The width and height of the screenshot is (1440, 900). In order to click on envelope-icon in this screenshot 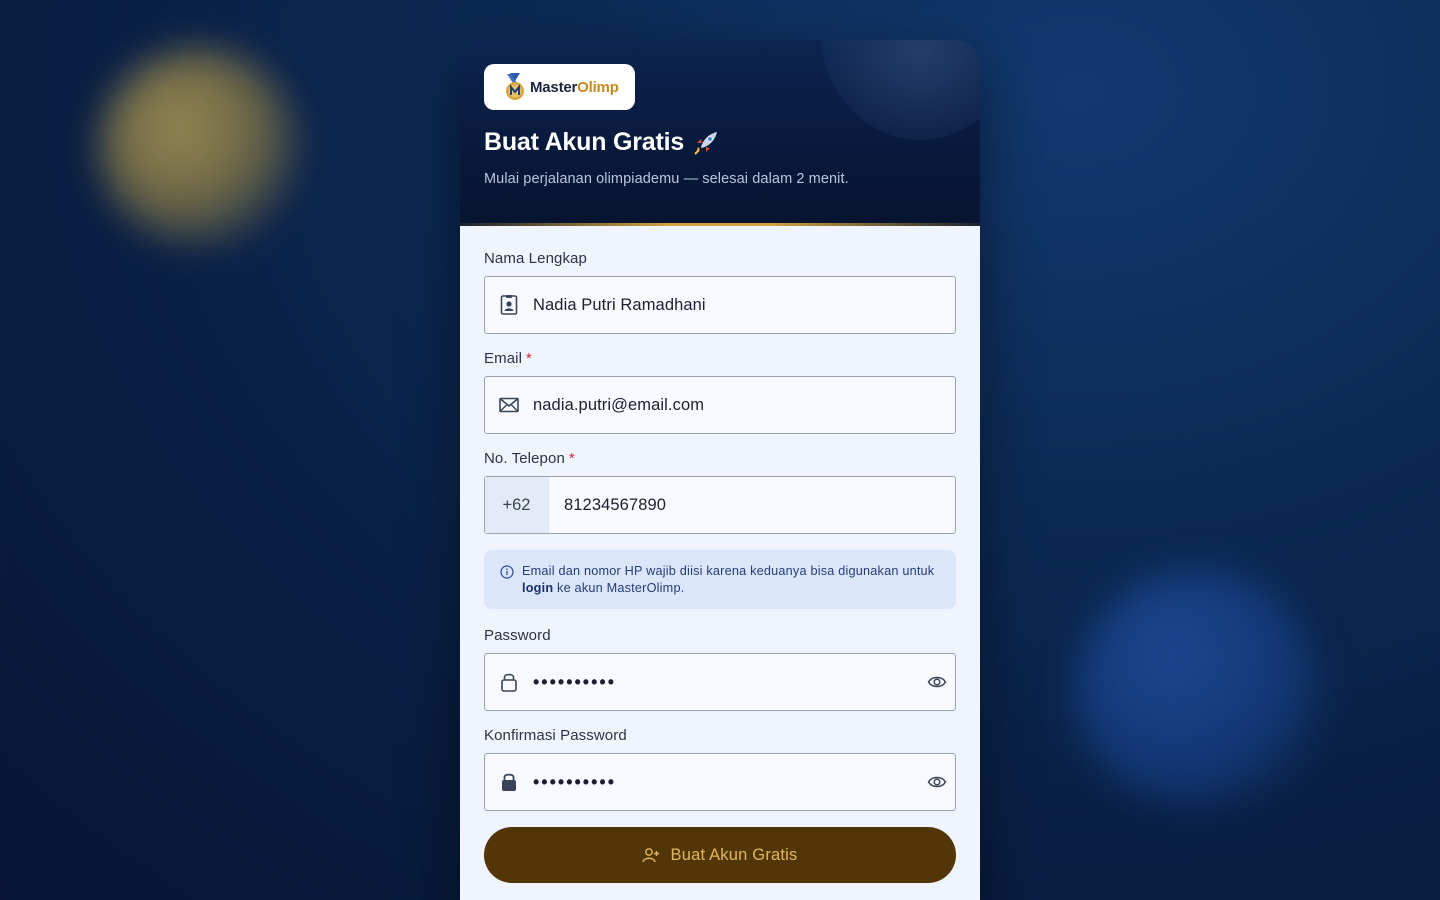, I will do `click(509, 405)`.